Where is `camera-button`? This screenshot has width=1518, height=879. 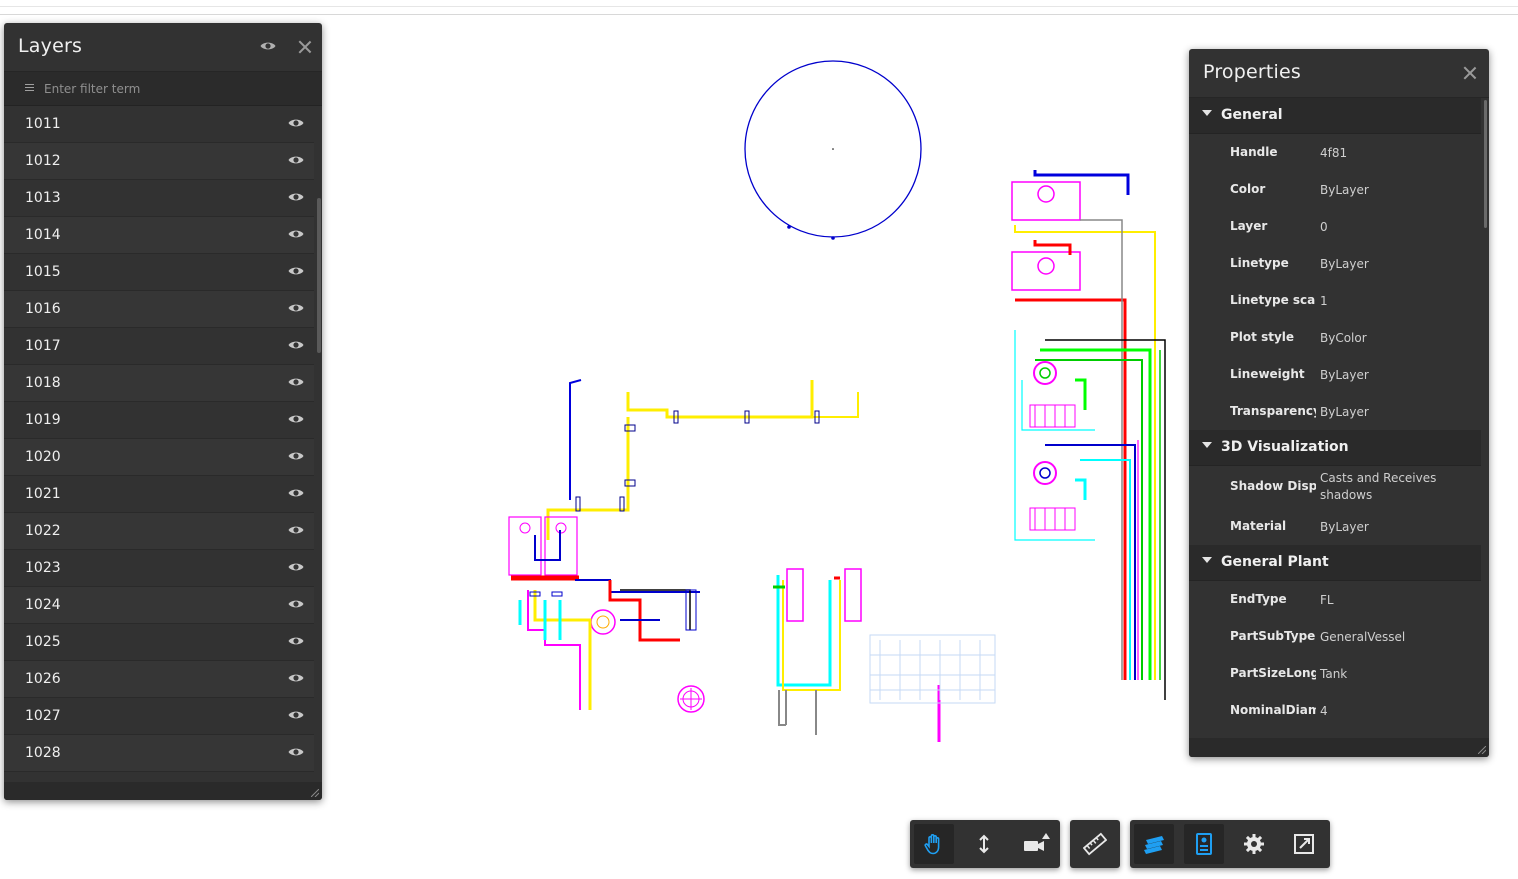
camera-button is located at coordinates (1034, 844).